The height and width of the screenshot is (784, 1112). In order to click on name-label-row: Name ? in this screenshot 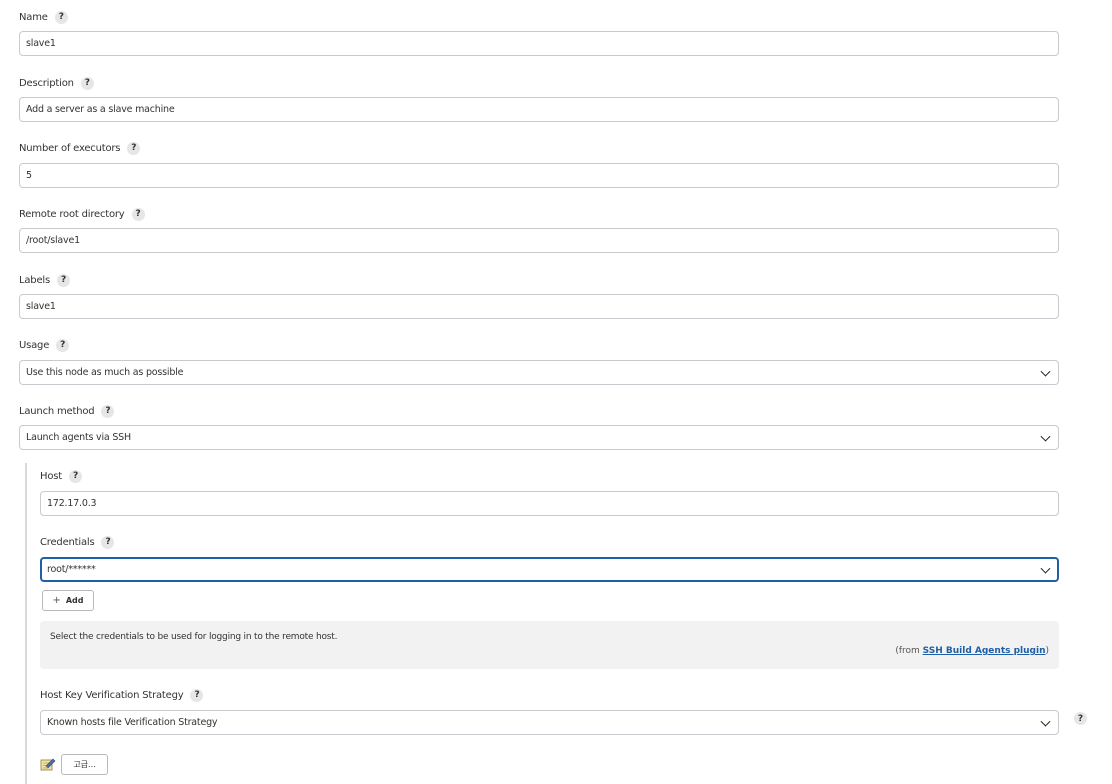, I will do `click(43, 17)`.